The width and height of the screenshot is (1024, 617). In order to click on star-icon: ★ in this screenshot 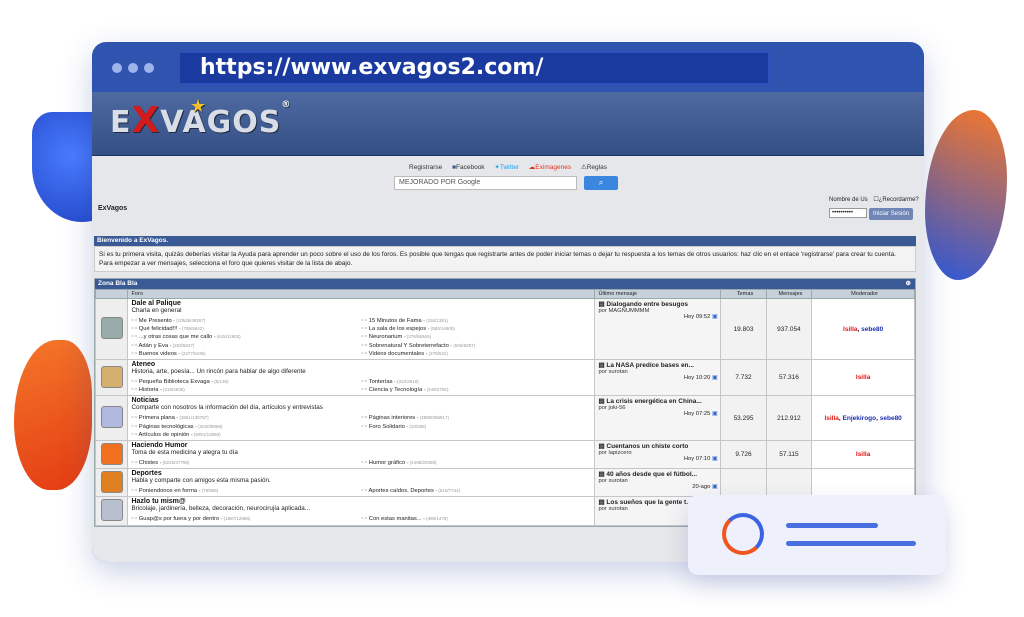, I will do `click(199, 106)`.